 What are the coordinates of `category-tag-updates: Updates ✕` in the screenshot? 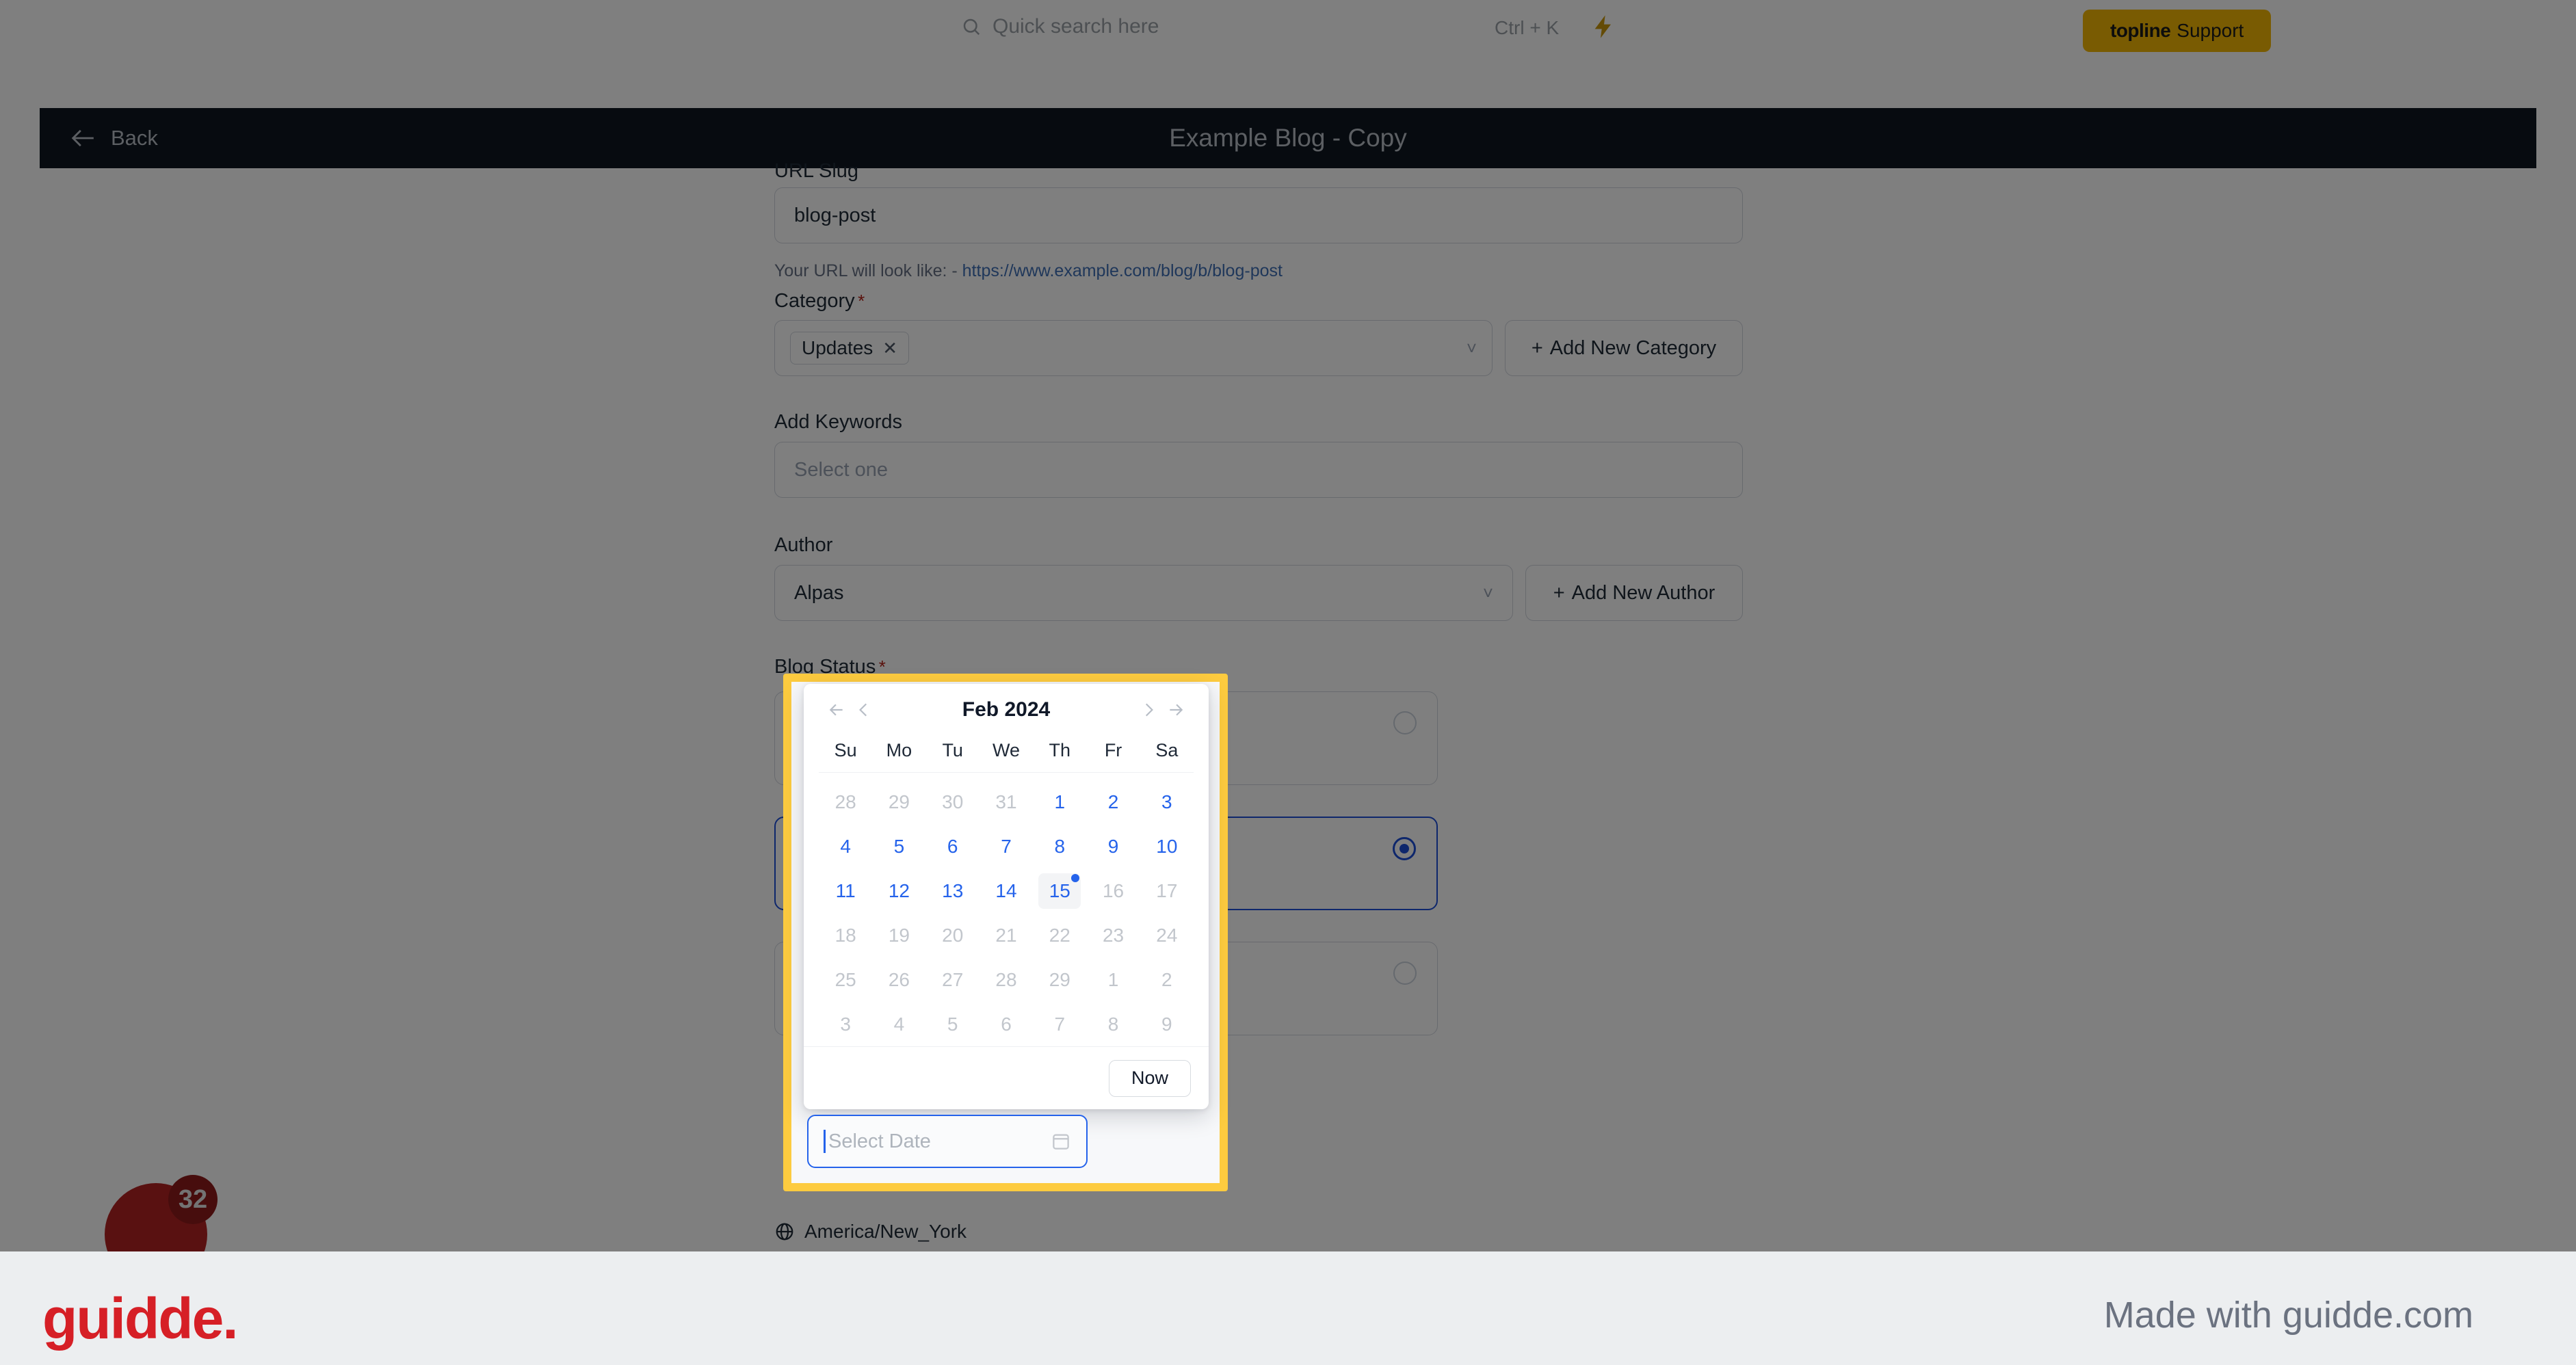 It's located at (850, 348).